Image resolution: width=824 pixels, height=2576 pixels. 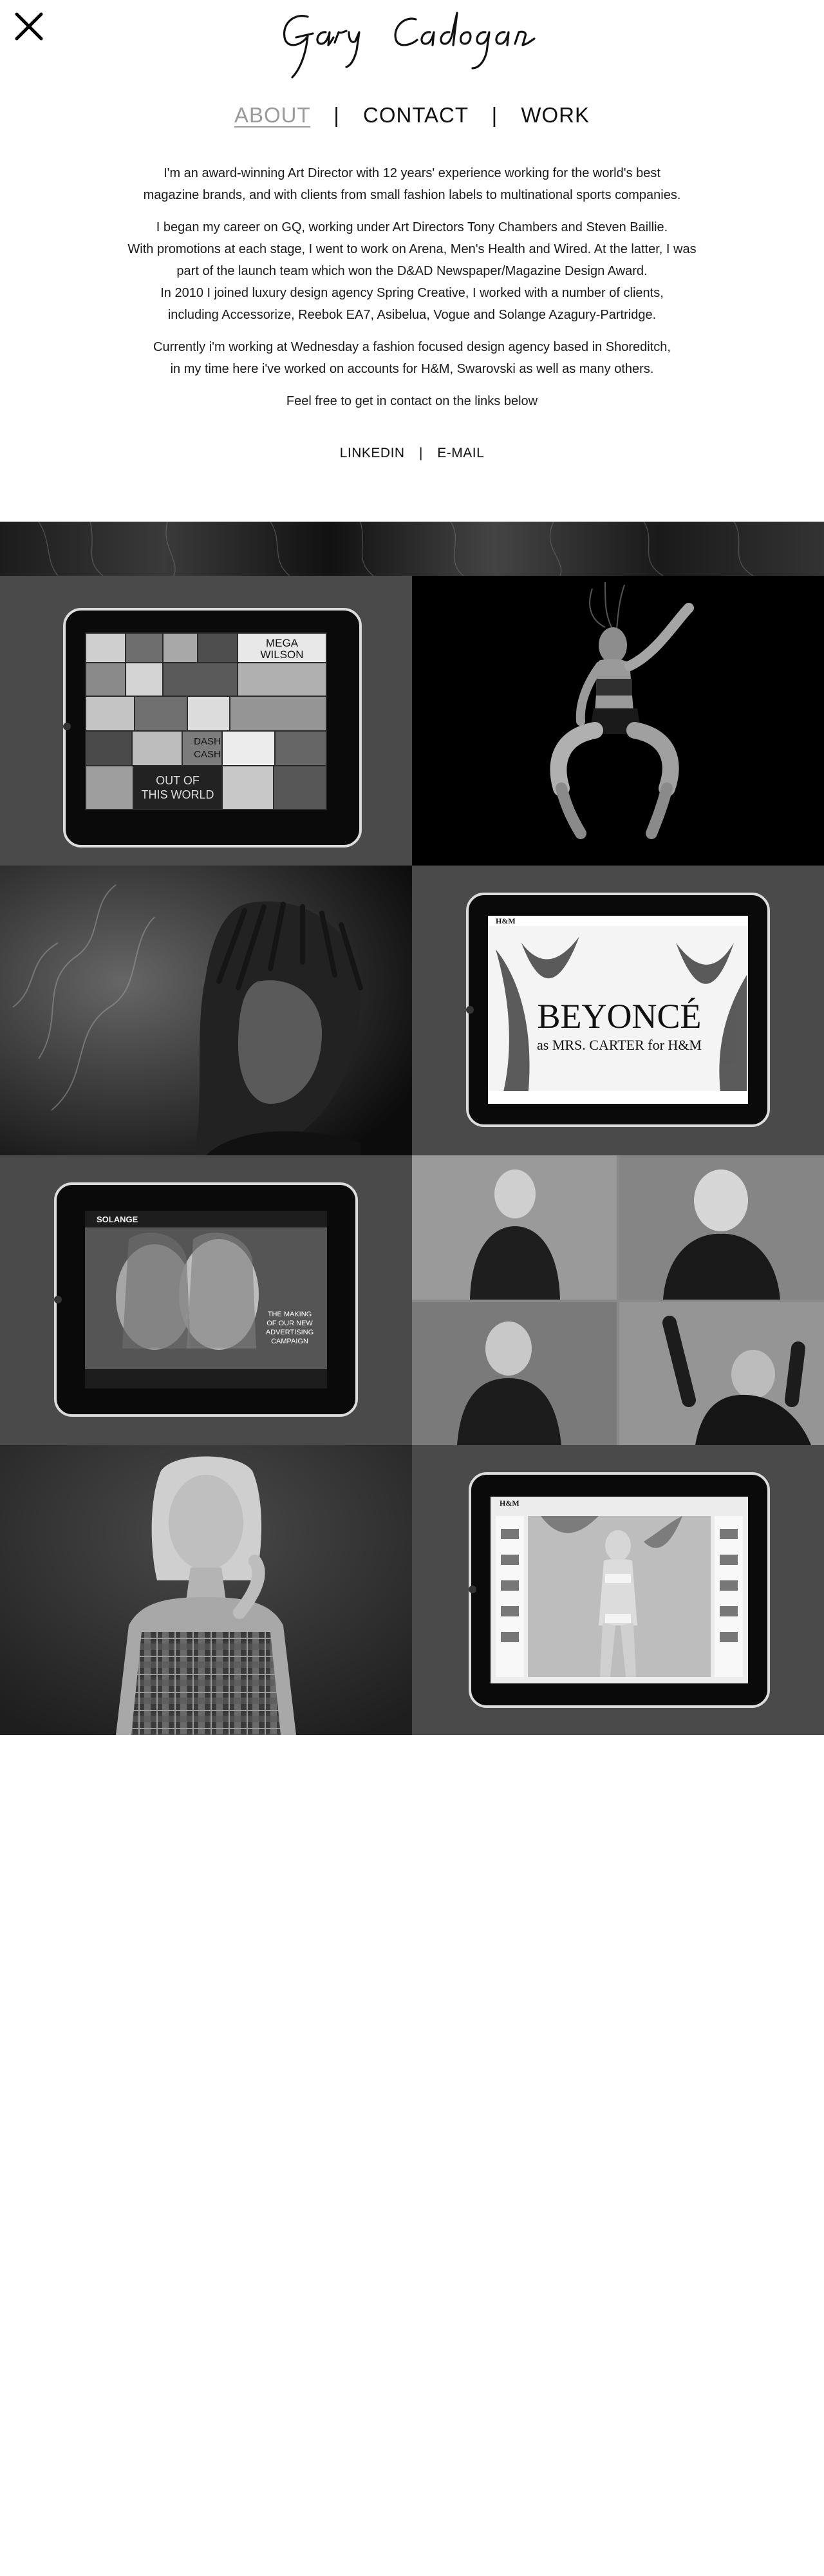 What do you see at coordinates (289, 1341) in the screenshot?
I see `caption-line: CAMPAIGN` at bounding box center [289, 1341].